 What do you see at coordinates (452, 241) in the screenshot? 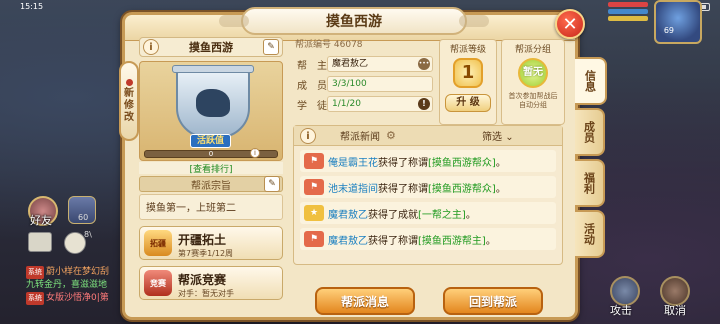
I see `news-title-earned: [摸鱼西游帮主]` at bounding box center [452, 241].